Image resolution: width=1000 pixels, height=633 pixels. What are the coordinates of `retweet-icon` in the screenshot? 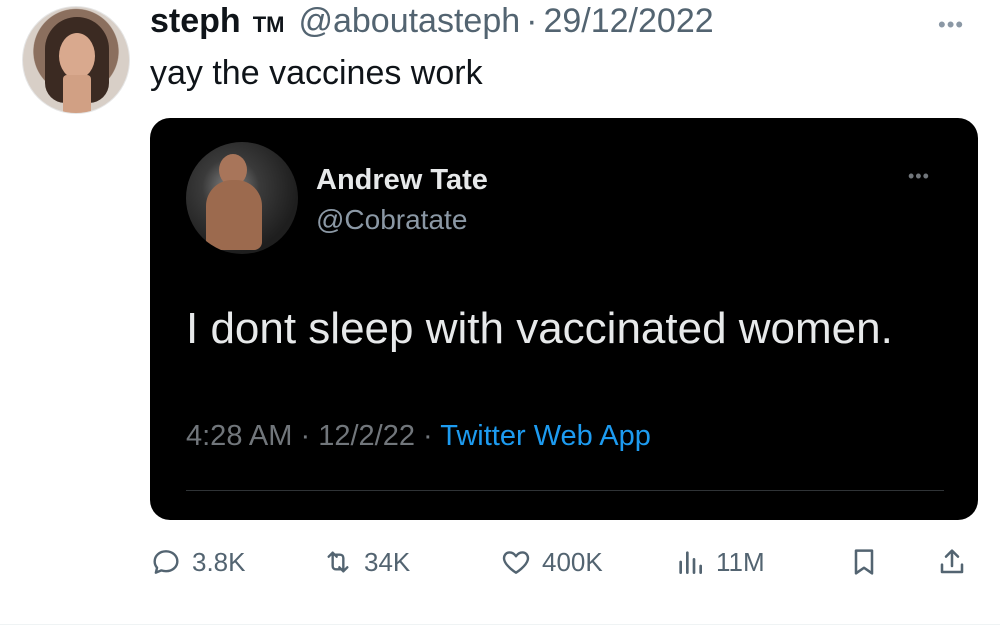 It's located at (338, 562).